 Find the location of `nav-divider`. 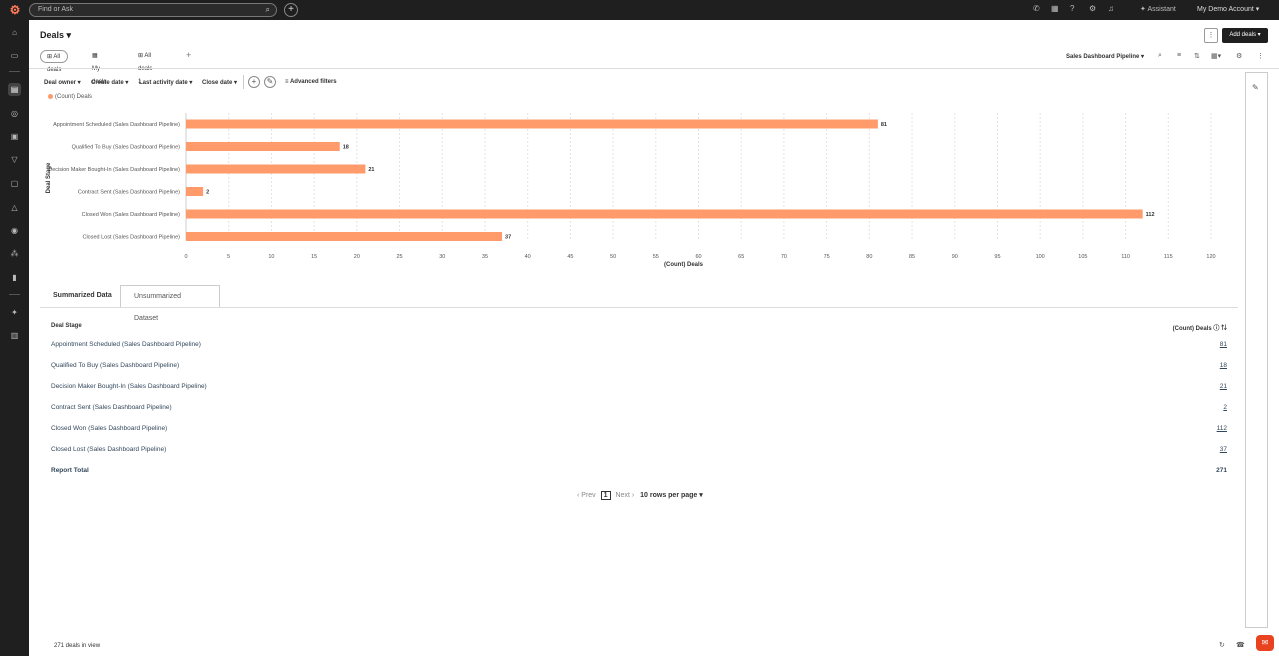

nav-divider is located at coordinates (14, 294).